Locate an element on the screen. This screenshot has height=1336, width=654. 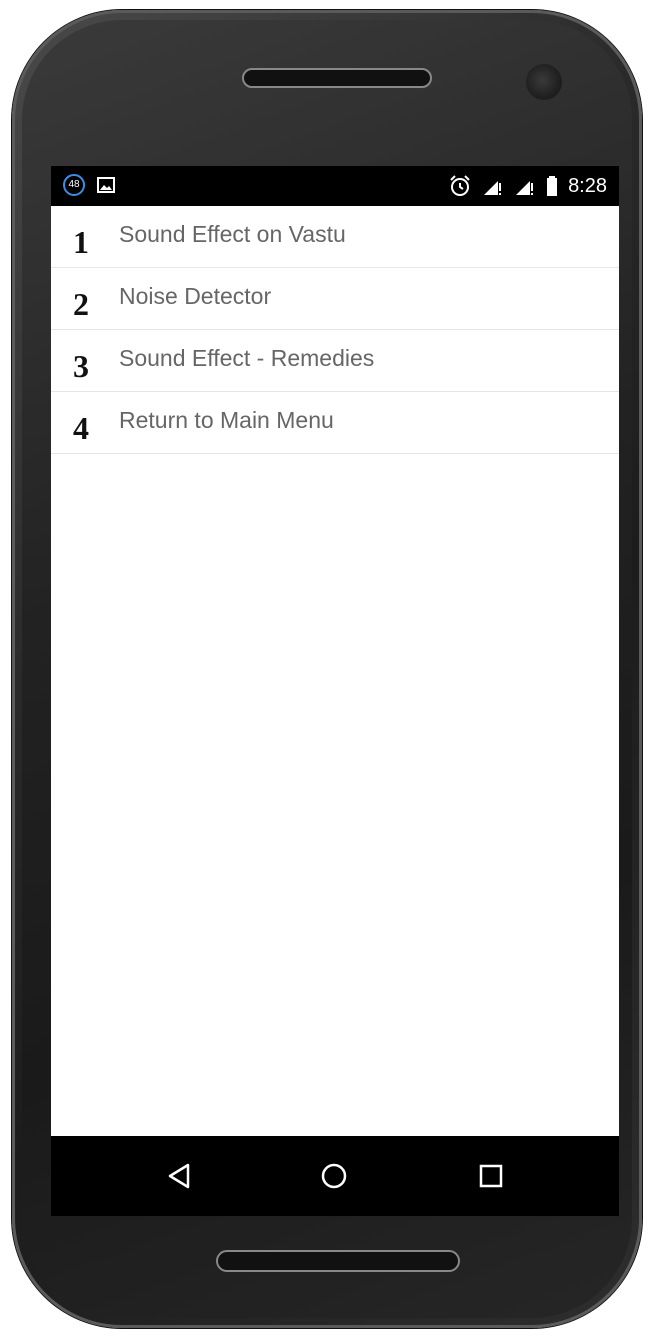
home-button is located at coordinates (334, 1176).